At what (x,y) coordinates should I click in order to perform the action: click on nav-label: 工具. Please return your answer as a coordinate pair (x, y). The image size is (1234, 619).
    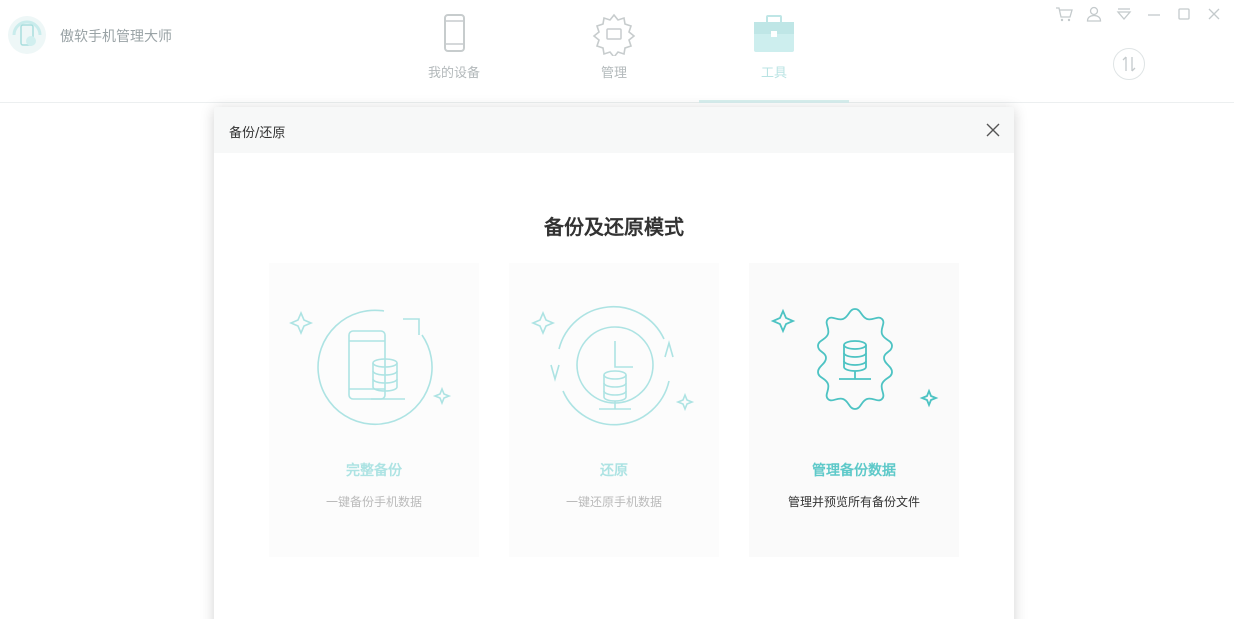
    Looking at the image, I should click on (773, 73).